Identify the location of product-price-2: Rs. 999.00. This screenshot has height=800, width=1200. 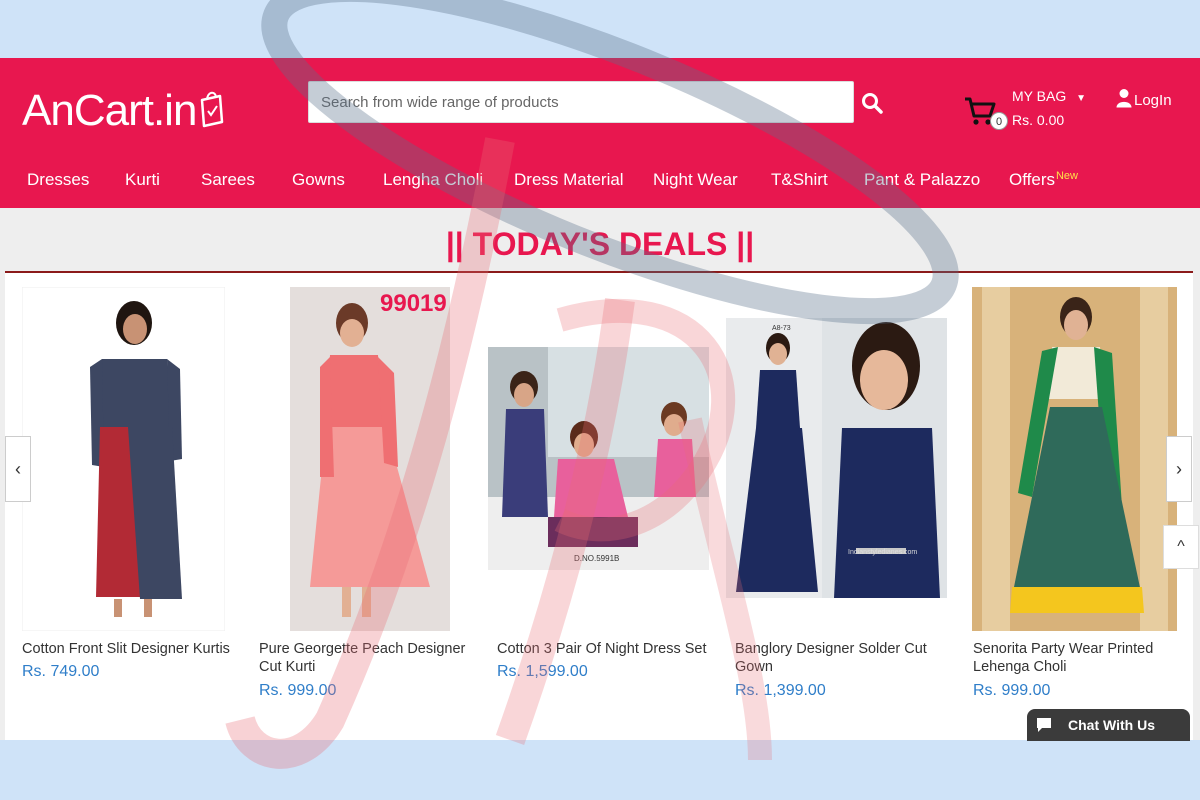
(298, 690).